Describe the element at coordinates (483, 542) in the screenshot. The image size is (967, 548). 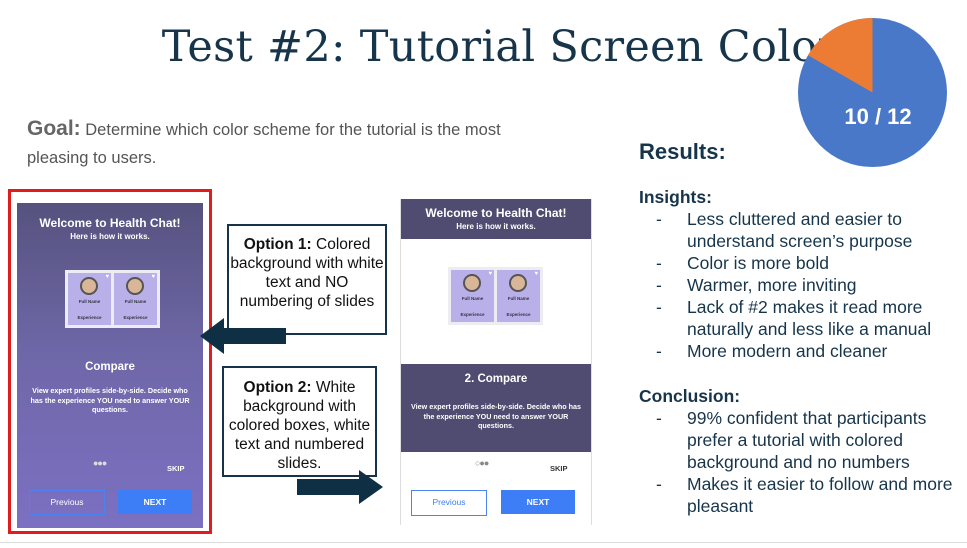
I see `divider` at that location.